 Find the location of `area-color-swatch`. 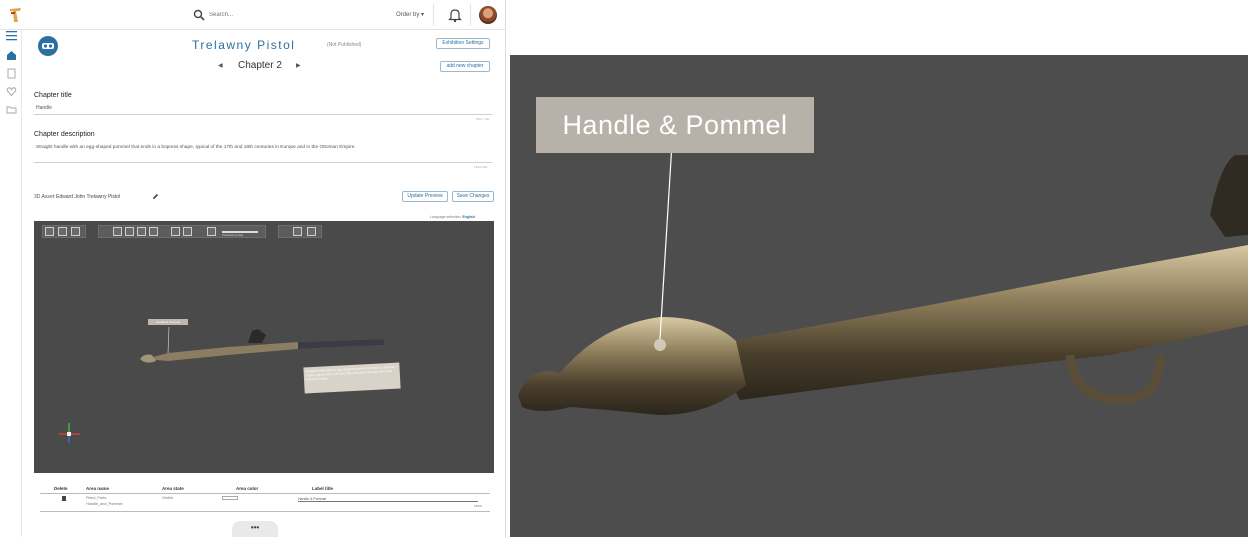

area-color-swatch is located at coordinates (230, 498).